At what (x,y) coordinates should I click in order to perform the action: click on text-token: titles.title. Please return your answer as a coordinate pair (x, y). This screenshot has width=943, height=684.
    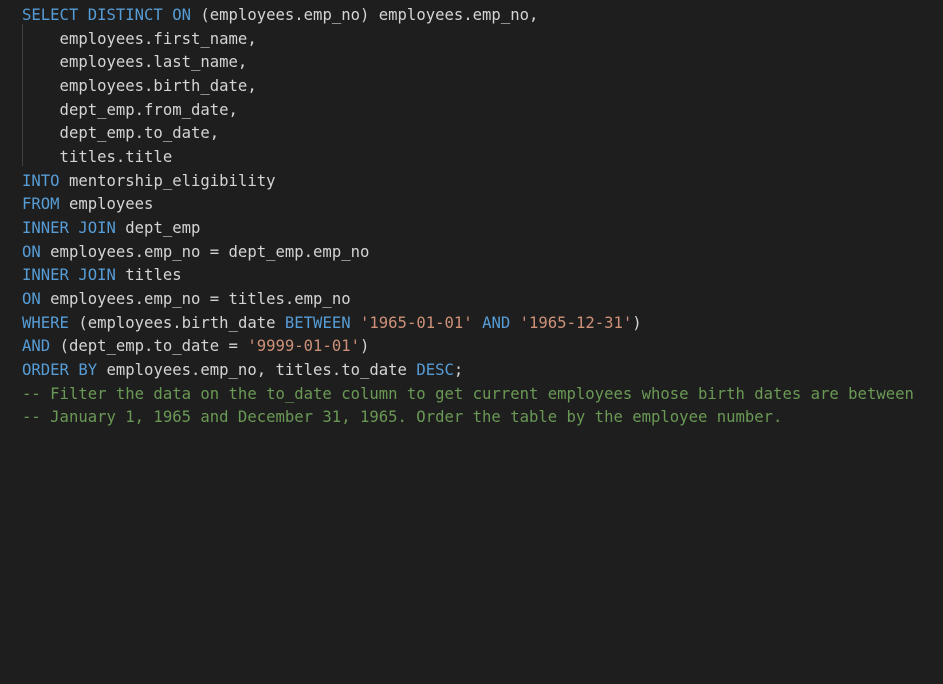
    Looking at the image, I should click on (97, 157).